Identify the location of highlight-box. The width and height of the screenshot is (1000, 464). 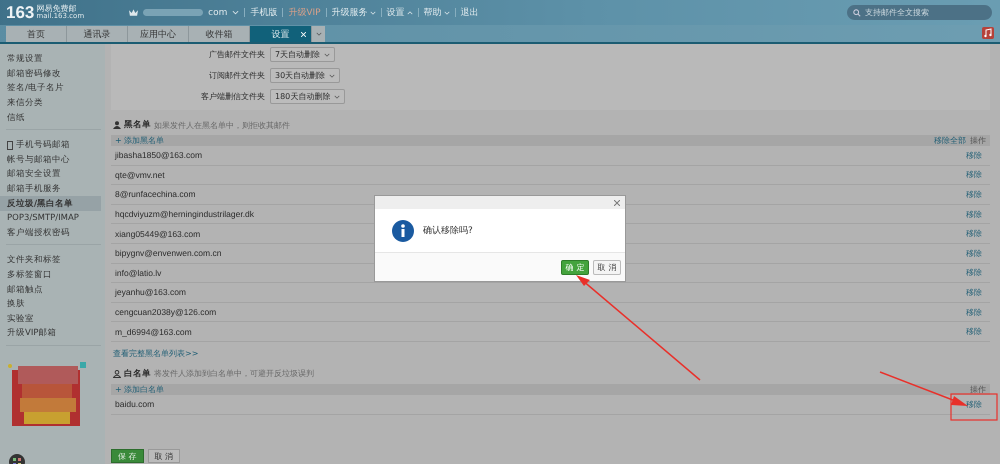
(974, 407).